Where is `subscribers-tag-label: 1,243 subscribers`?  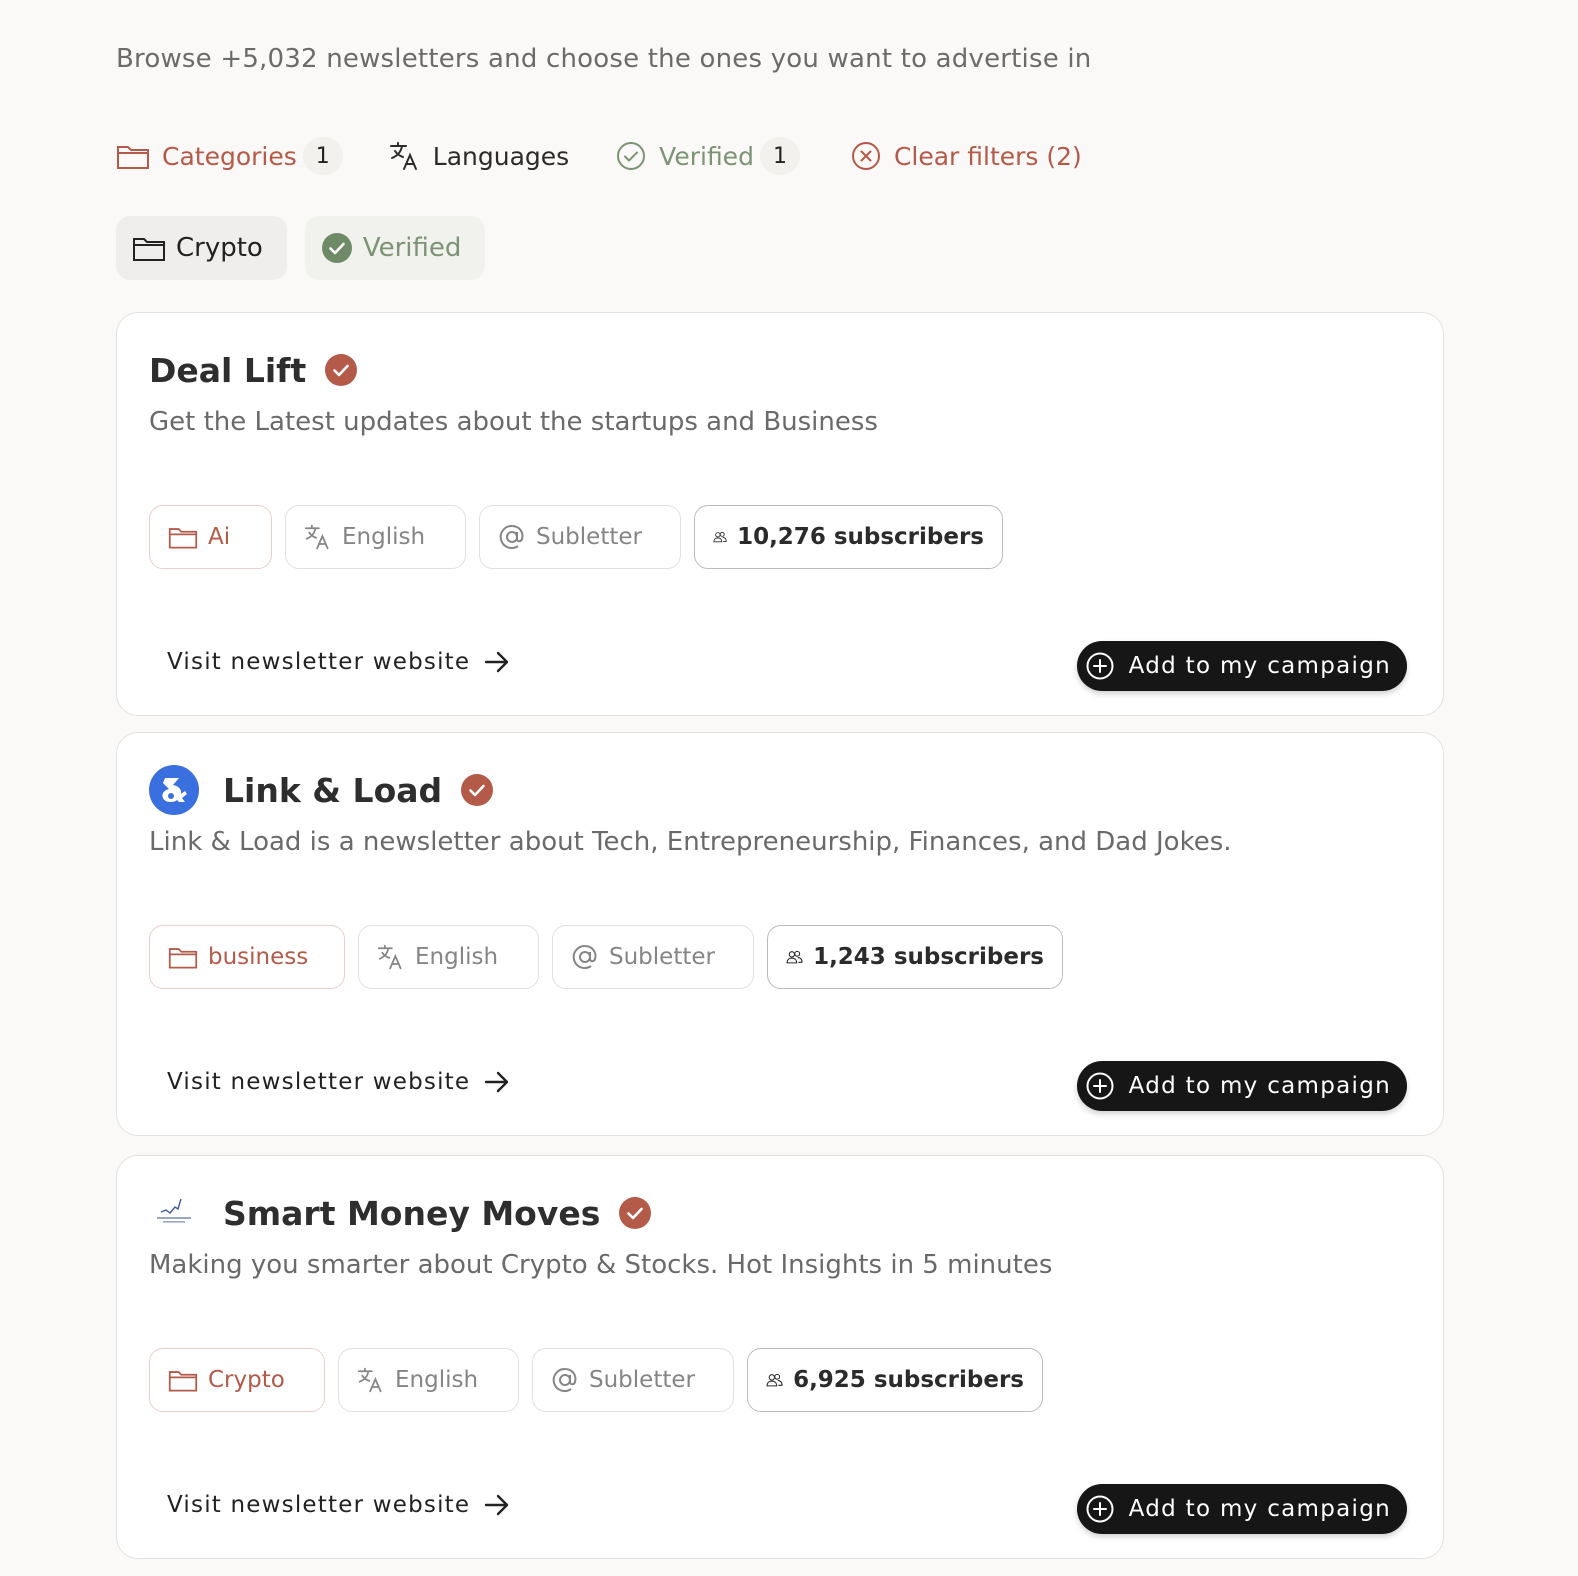 subscribers-tag-label: 1,243 subscribers is located at coordinates (928, 957).